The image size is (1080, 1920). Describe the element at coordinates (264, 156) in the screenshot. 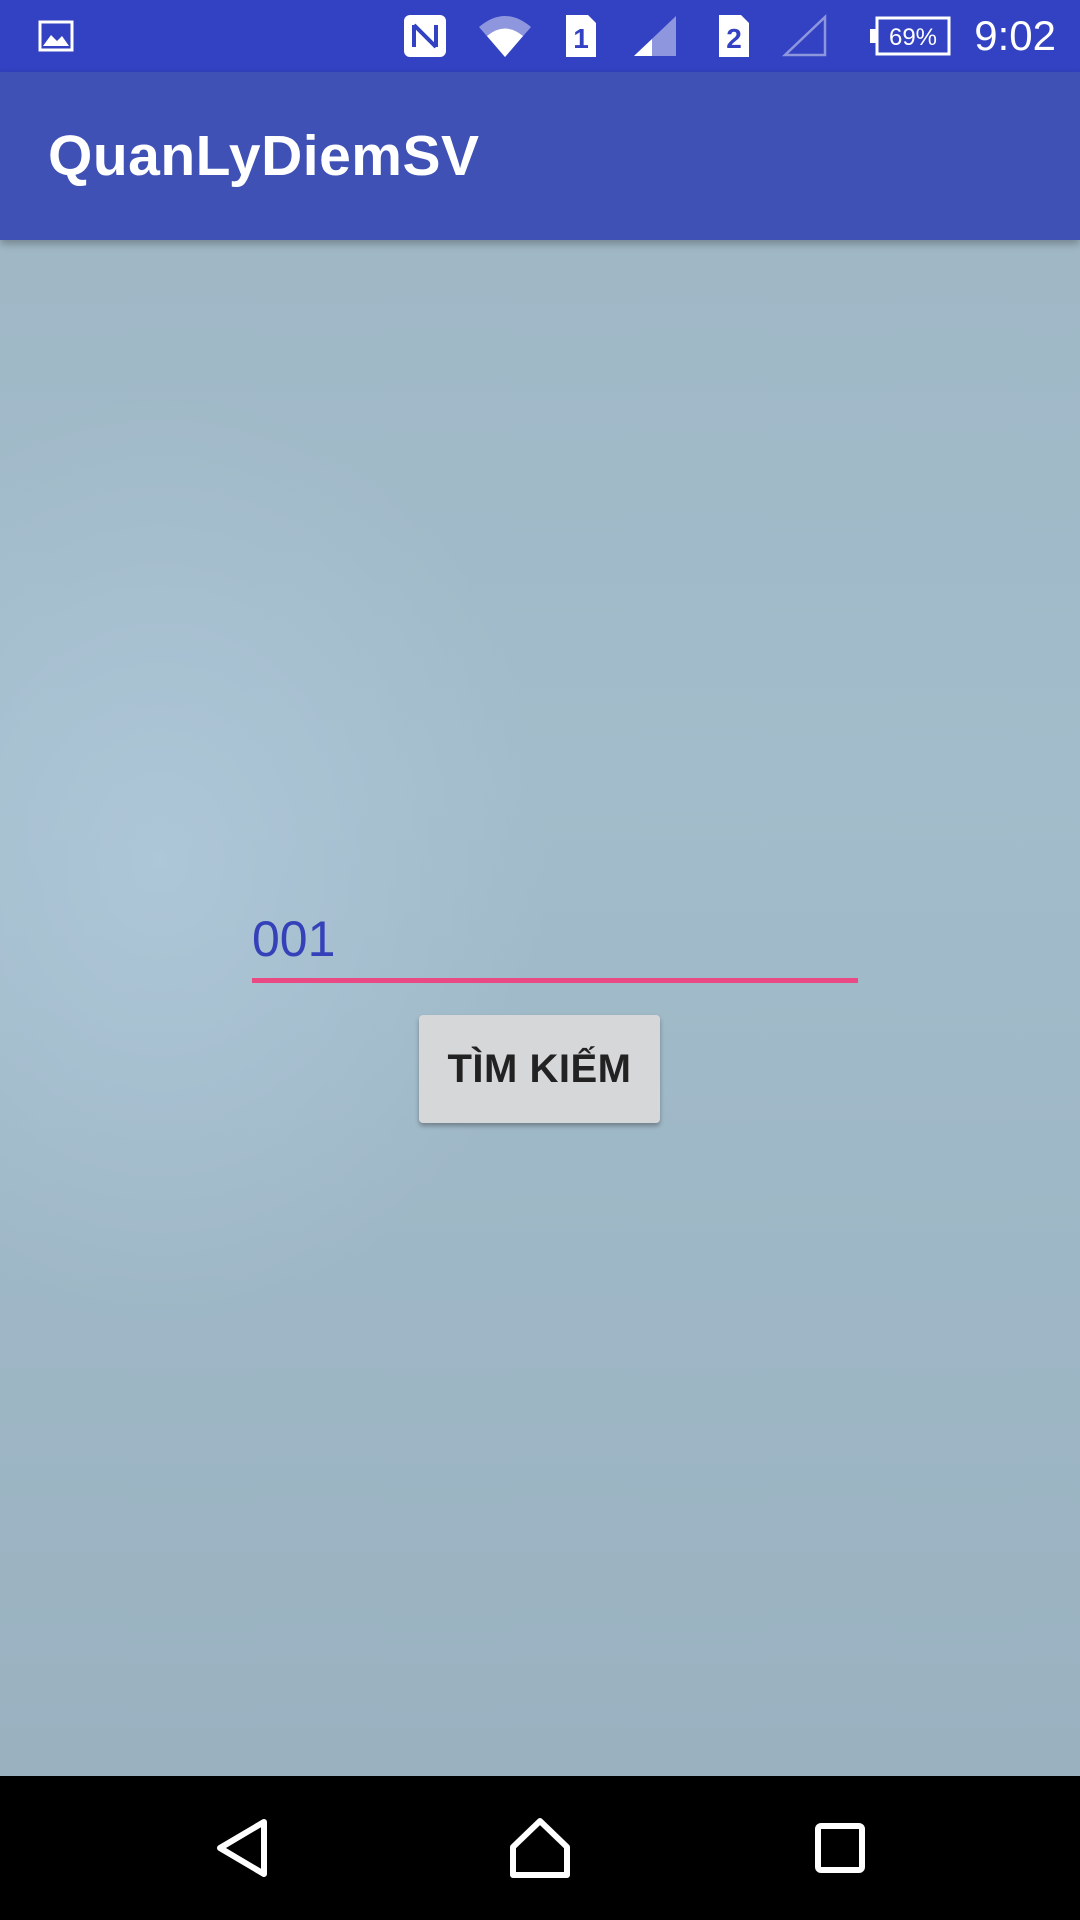

I see `app-title: QuanLyDiemSV` at that location.